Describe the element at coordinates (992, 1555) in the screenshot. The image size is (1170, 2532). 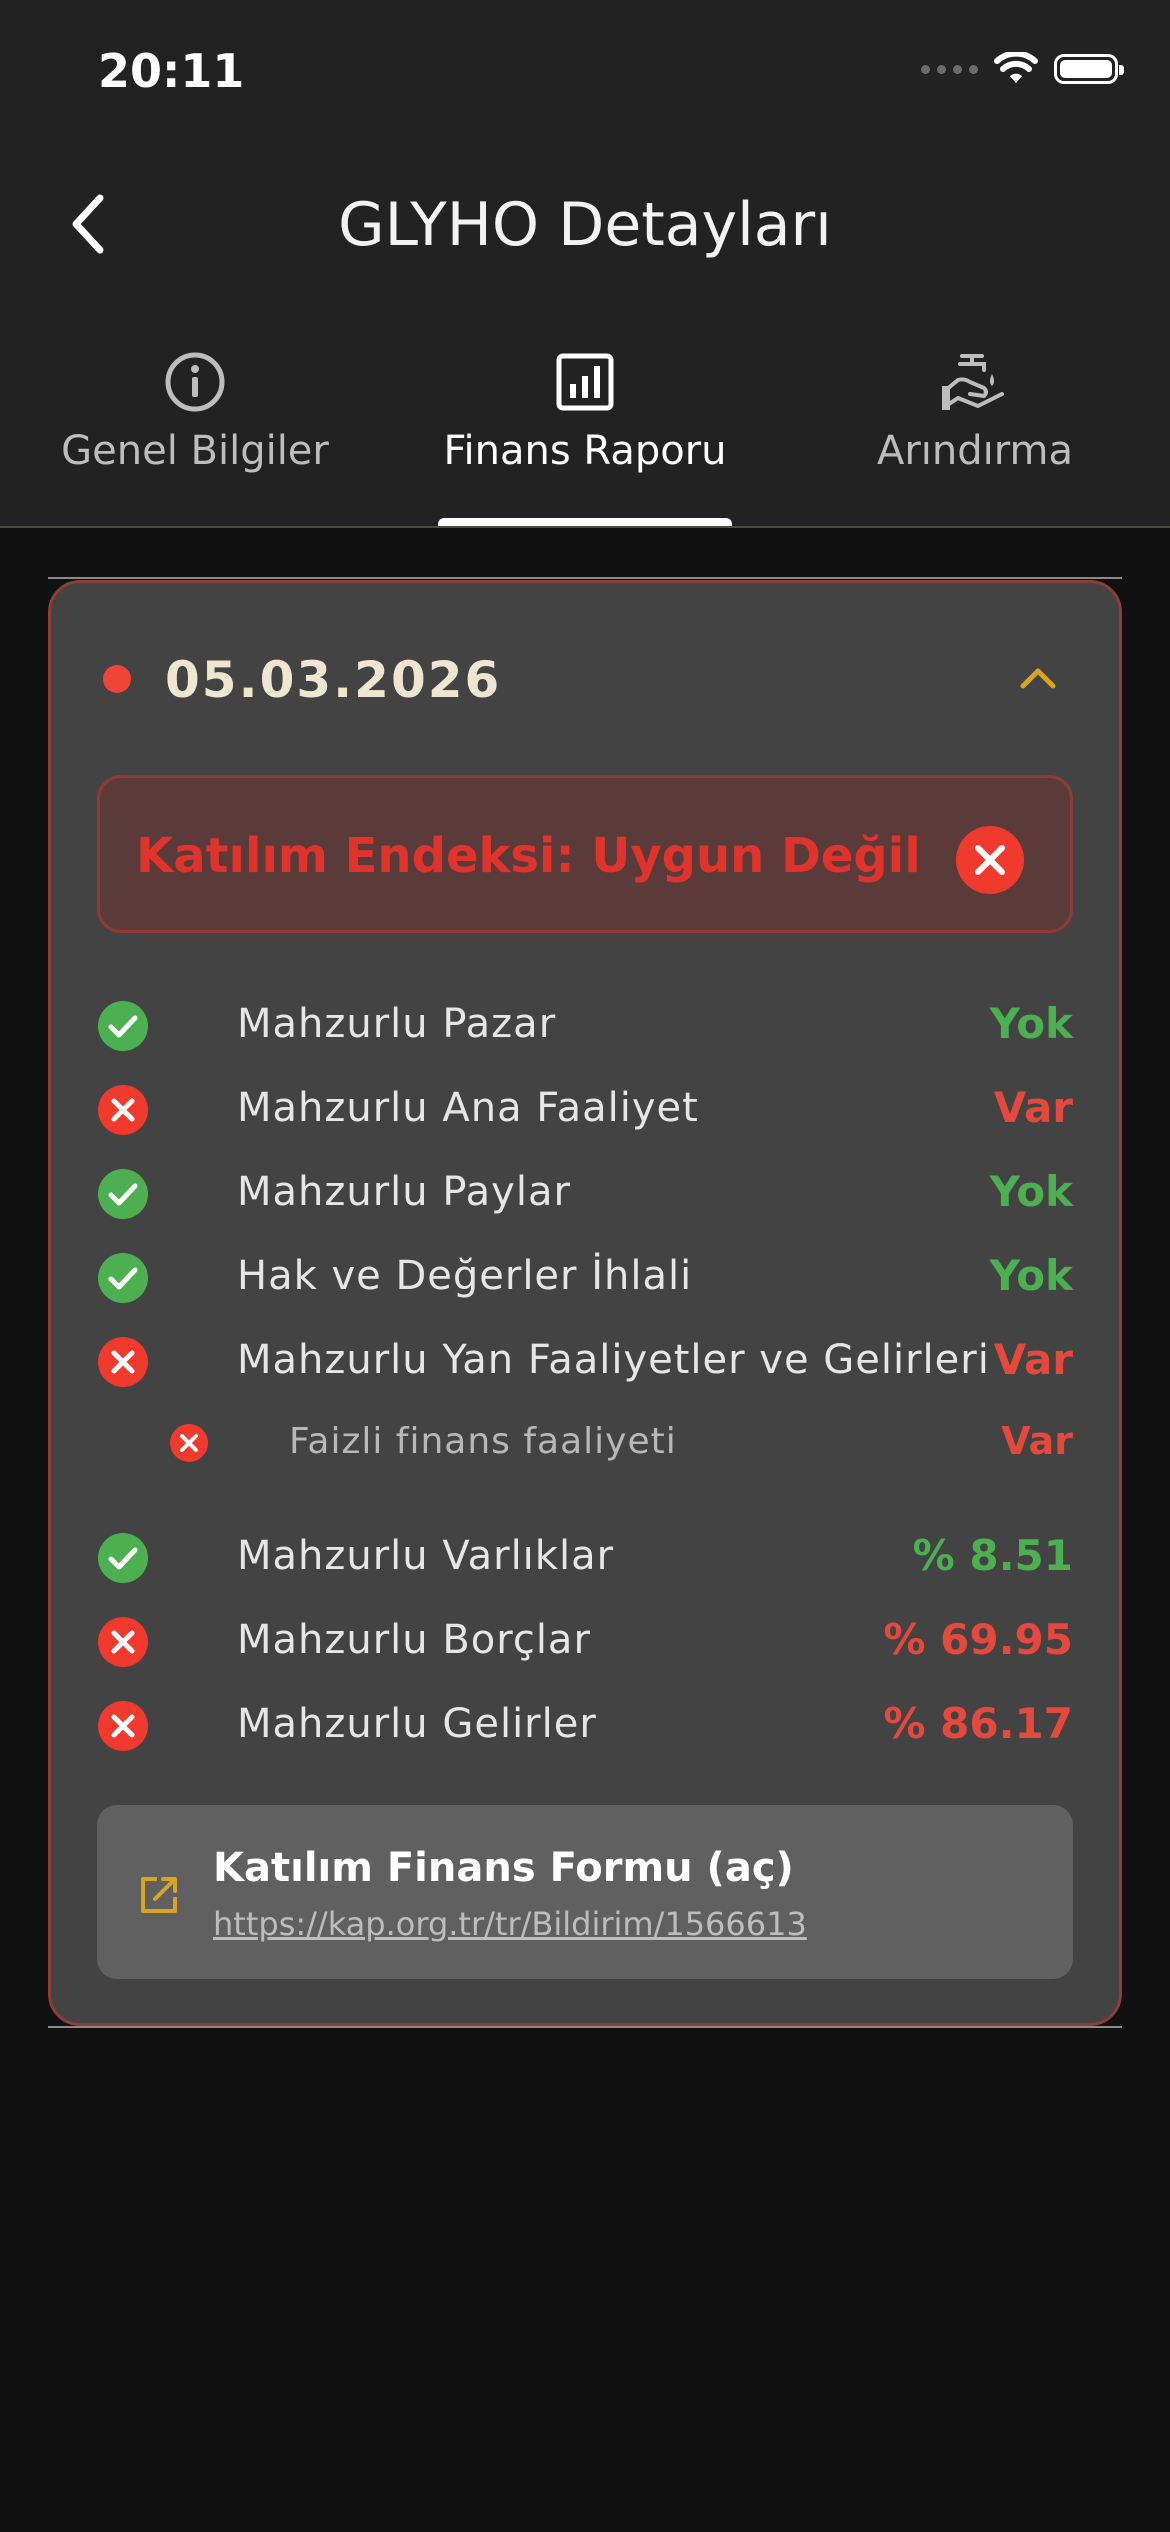
I see `ratio-value: % 8.51` at that location.